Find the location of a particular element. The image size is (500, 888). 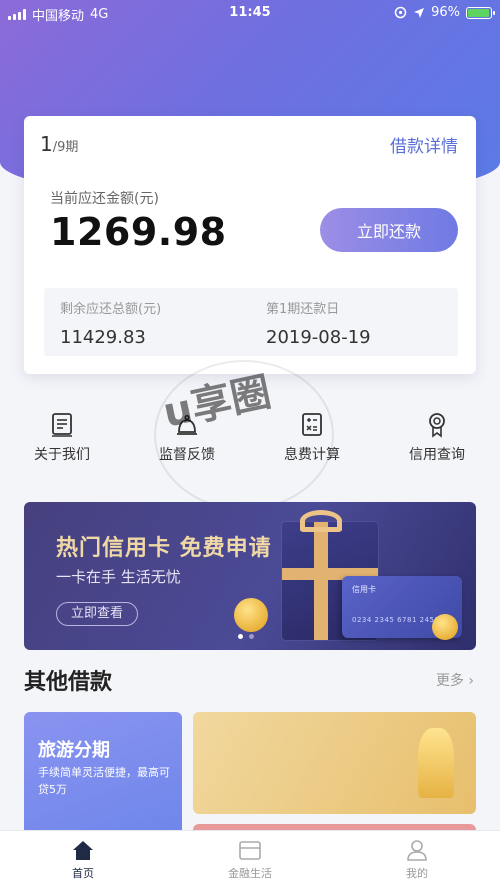

more-label: 更多 is located at coordinates (449, 681).